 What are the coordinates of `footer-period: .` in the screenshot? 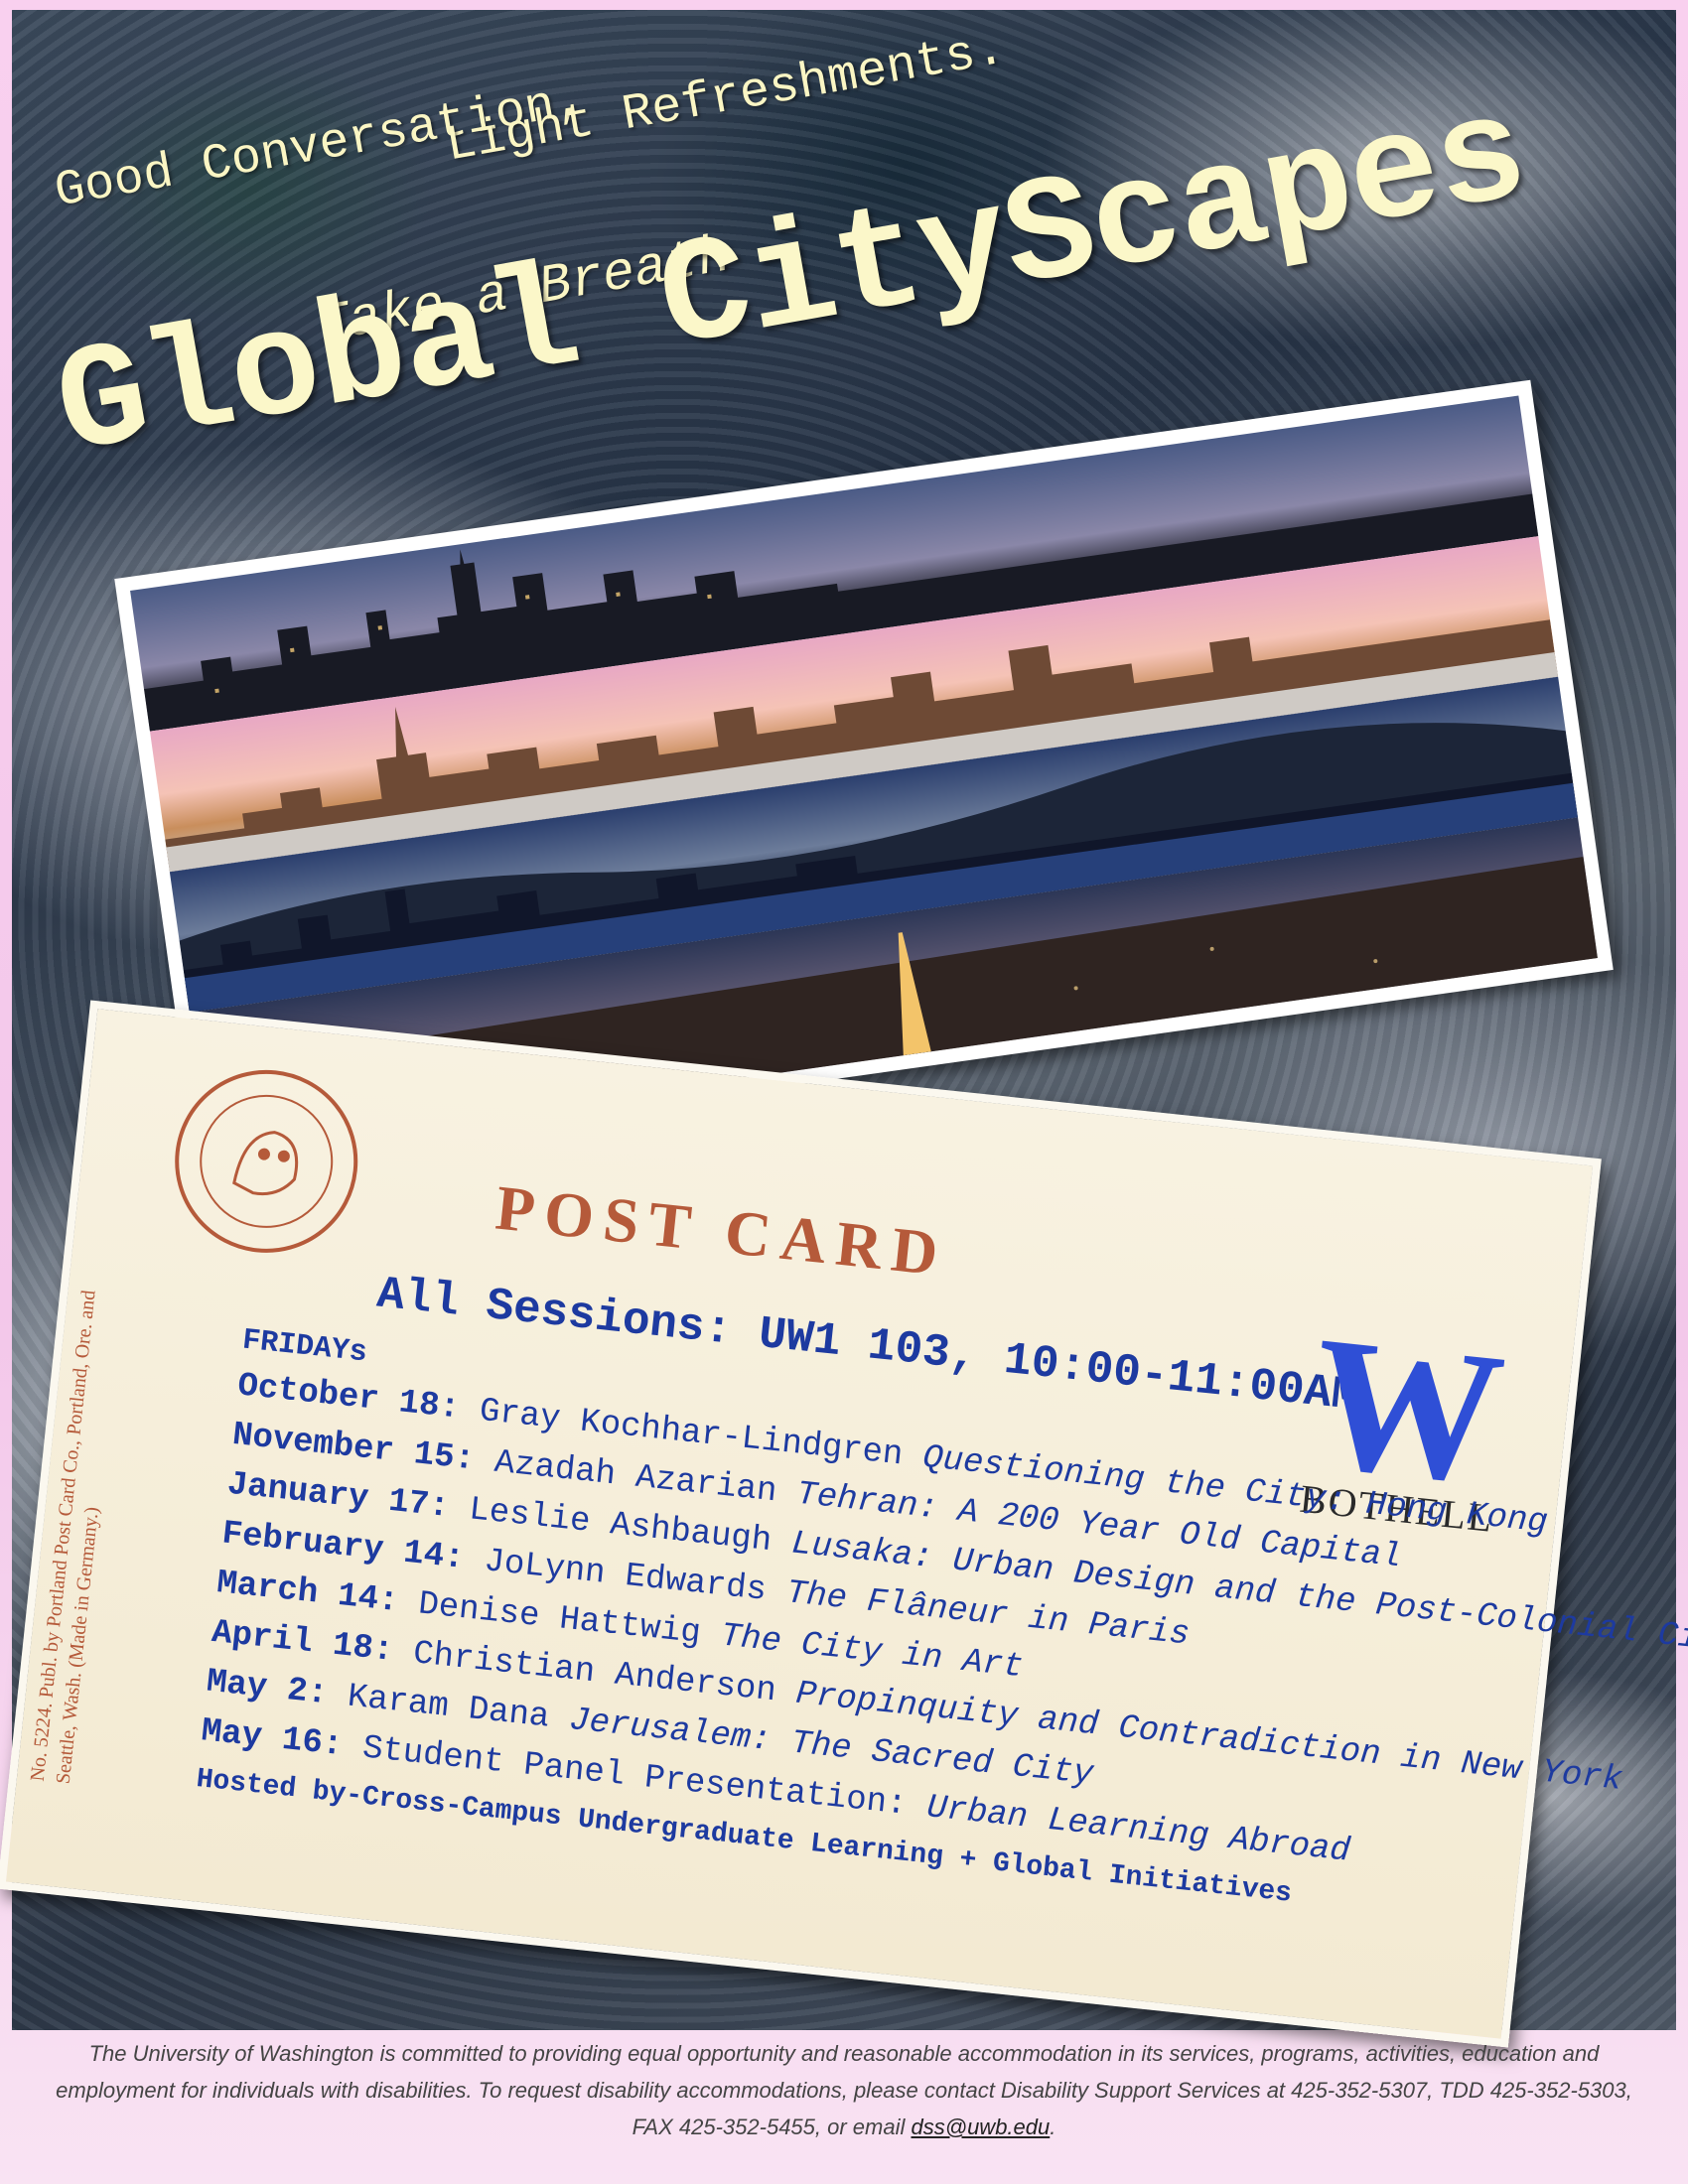 It's located at (1053, 2127).